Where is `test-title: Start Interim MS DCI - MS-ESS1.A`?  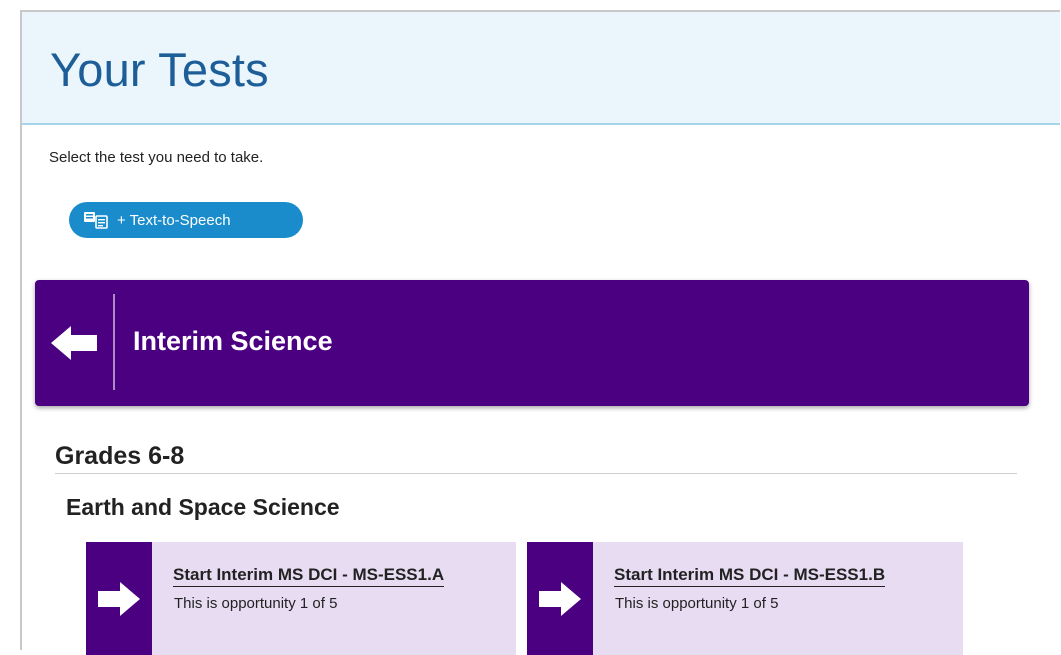 test-title: Start Interim MS DCI - MS-ESS1.A is located at coordinates (309, 576).